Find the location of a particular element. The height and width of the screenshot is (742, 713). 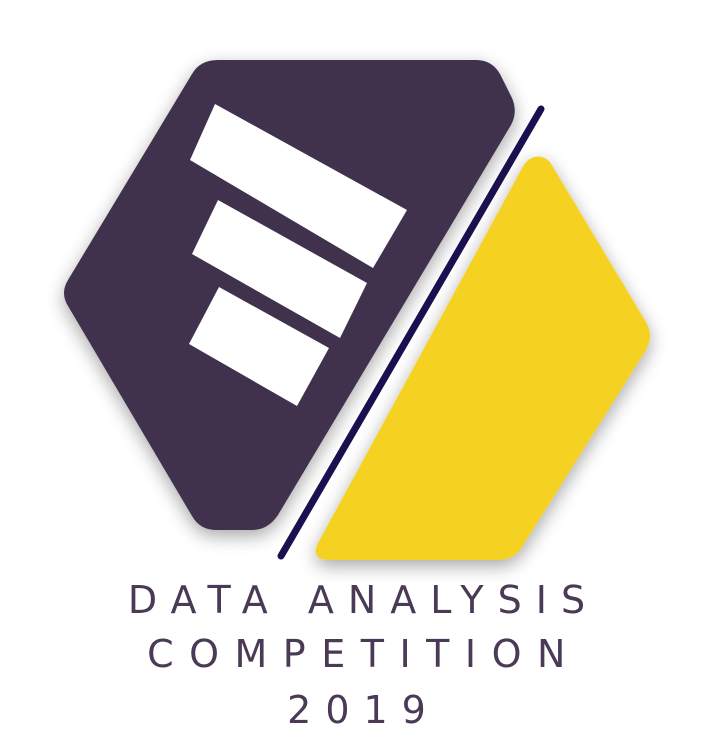

caption-line-3: 2019 is located at coordinates (363, 710).